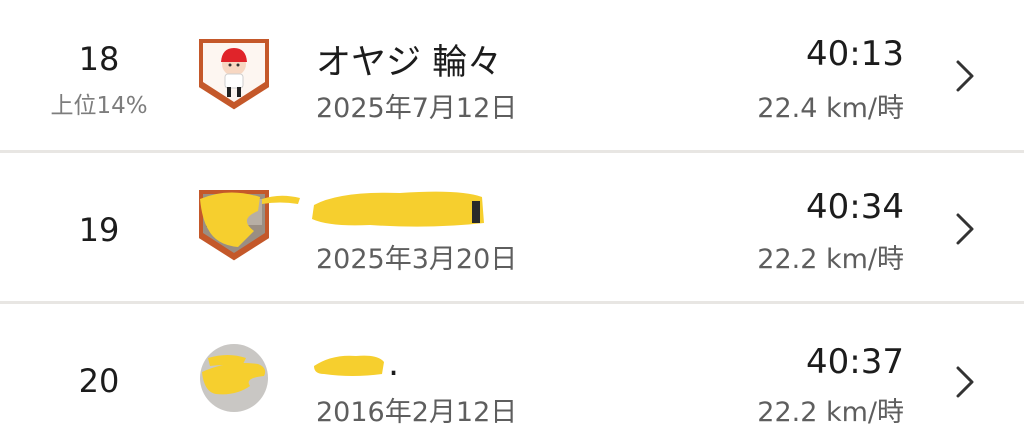 This screenshot has height=447, width=1024. Describe the element at coordinates (234, 225) in the screenshot. I see `photo-avatar-icon` at that location.